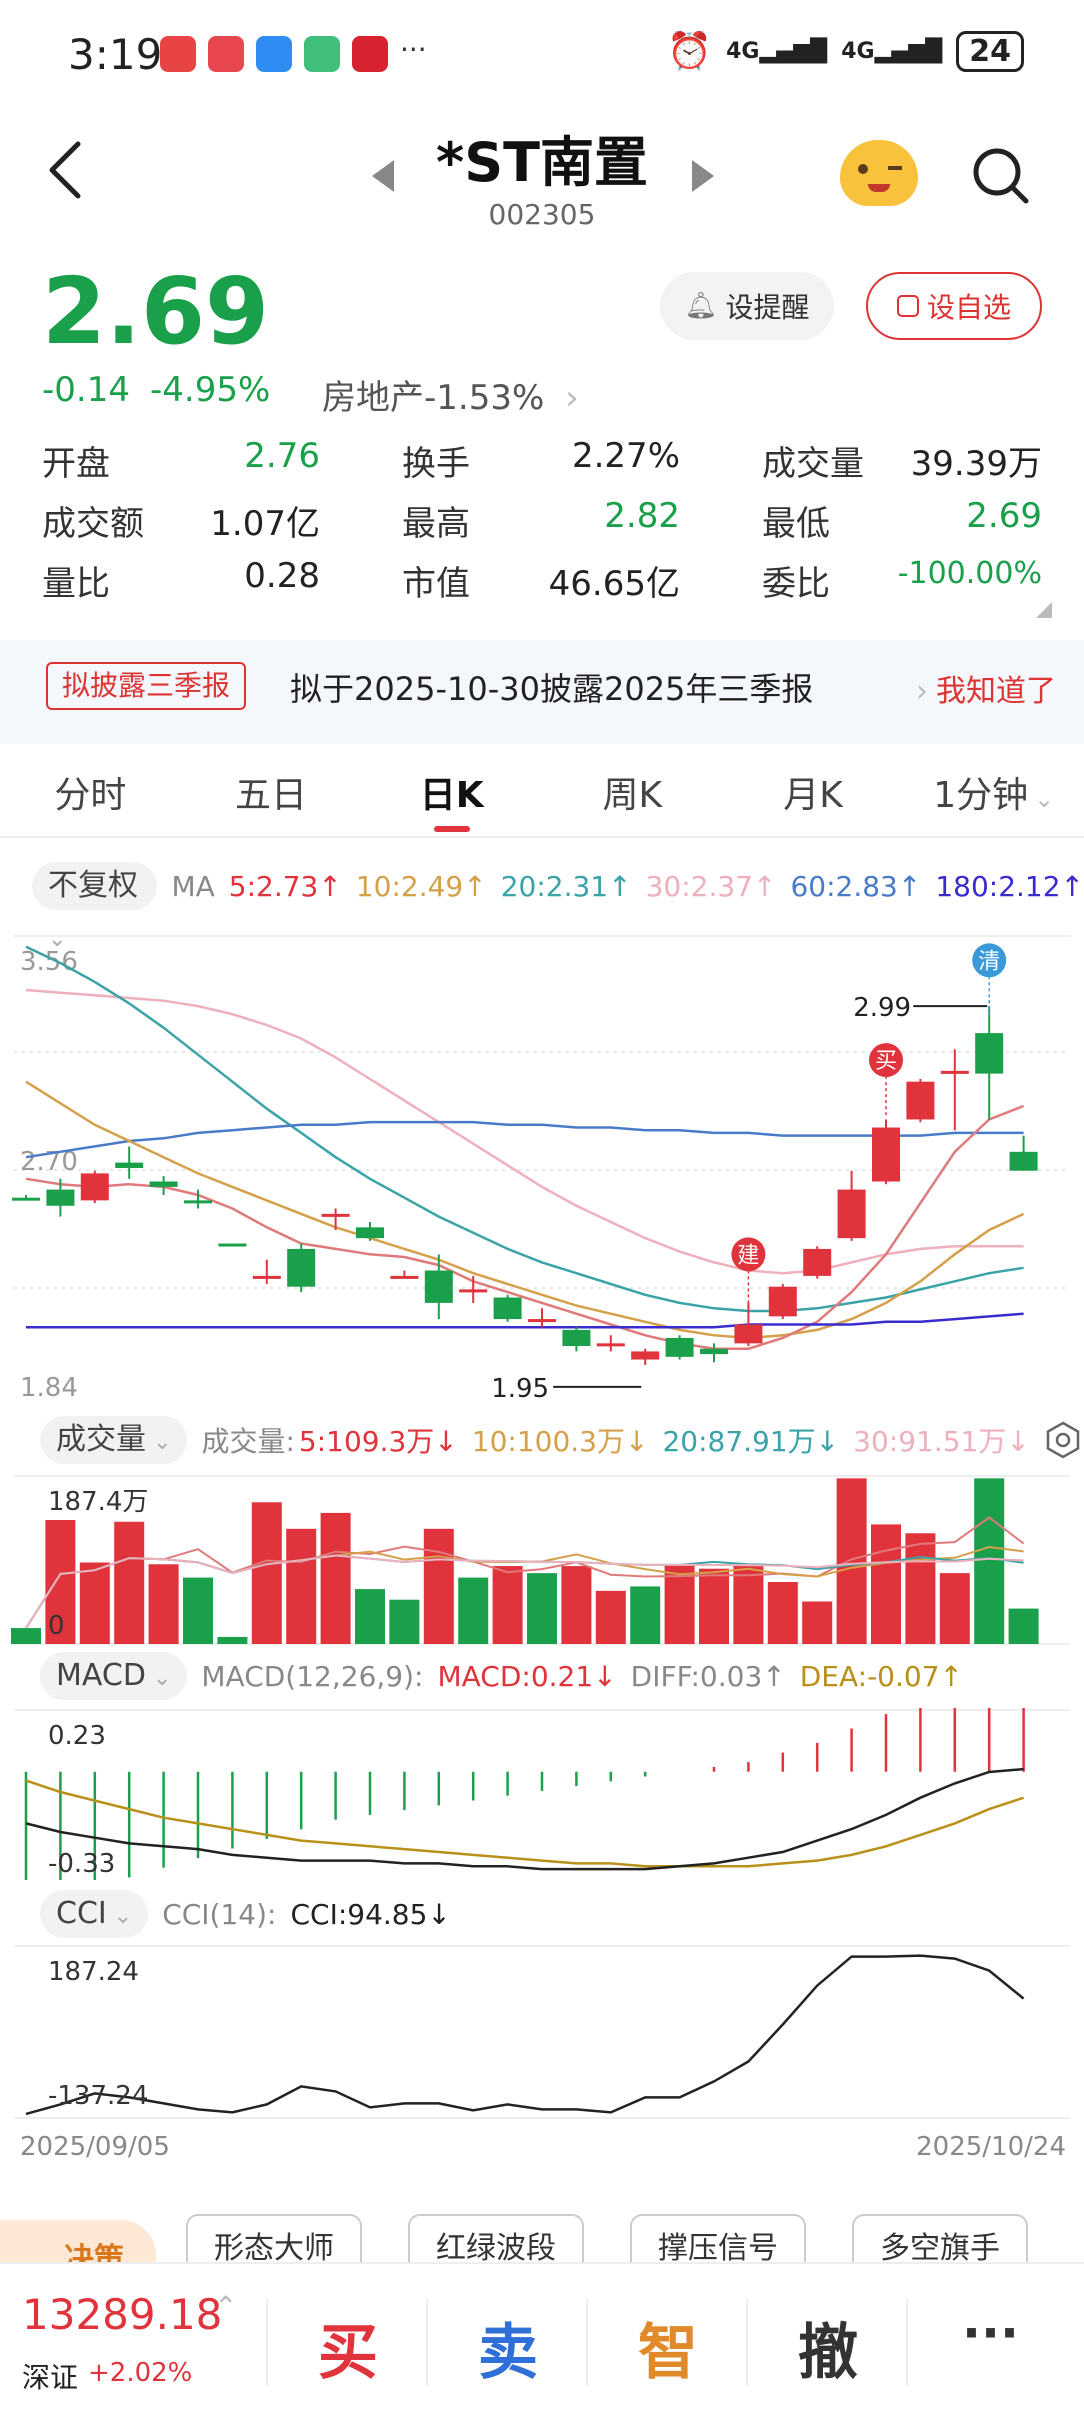 The height and width of the screenshot is (2412, 1084). I want to click on turnover-label: 换手, so click(436, 463).